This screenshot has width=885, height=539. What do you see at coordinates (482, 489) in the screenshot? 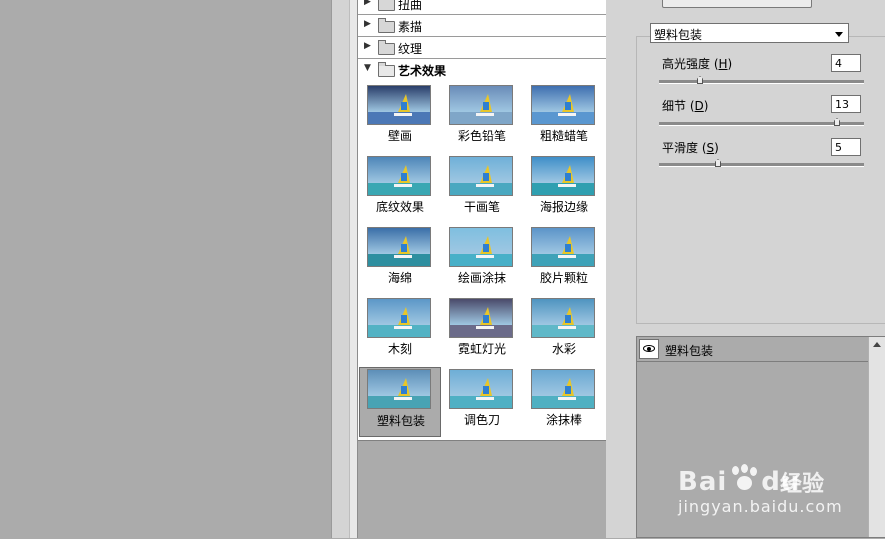
I see `gallery-empty-area` at bounding box center [482, 489].